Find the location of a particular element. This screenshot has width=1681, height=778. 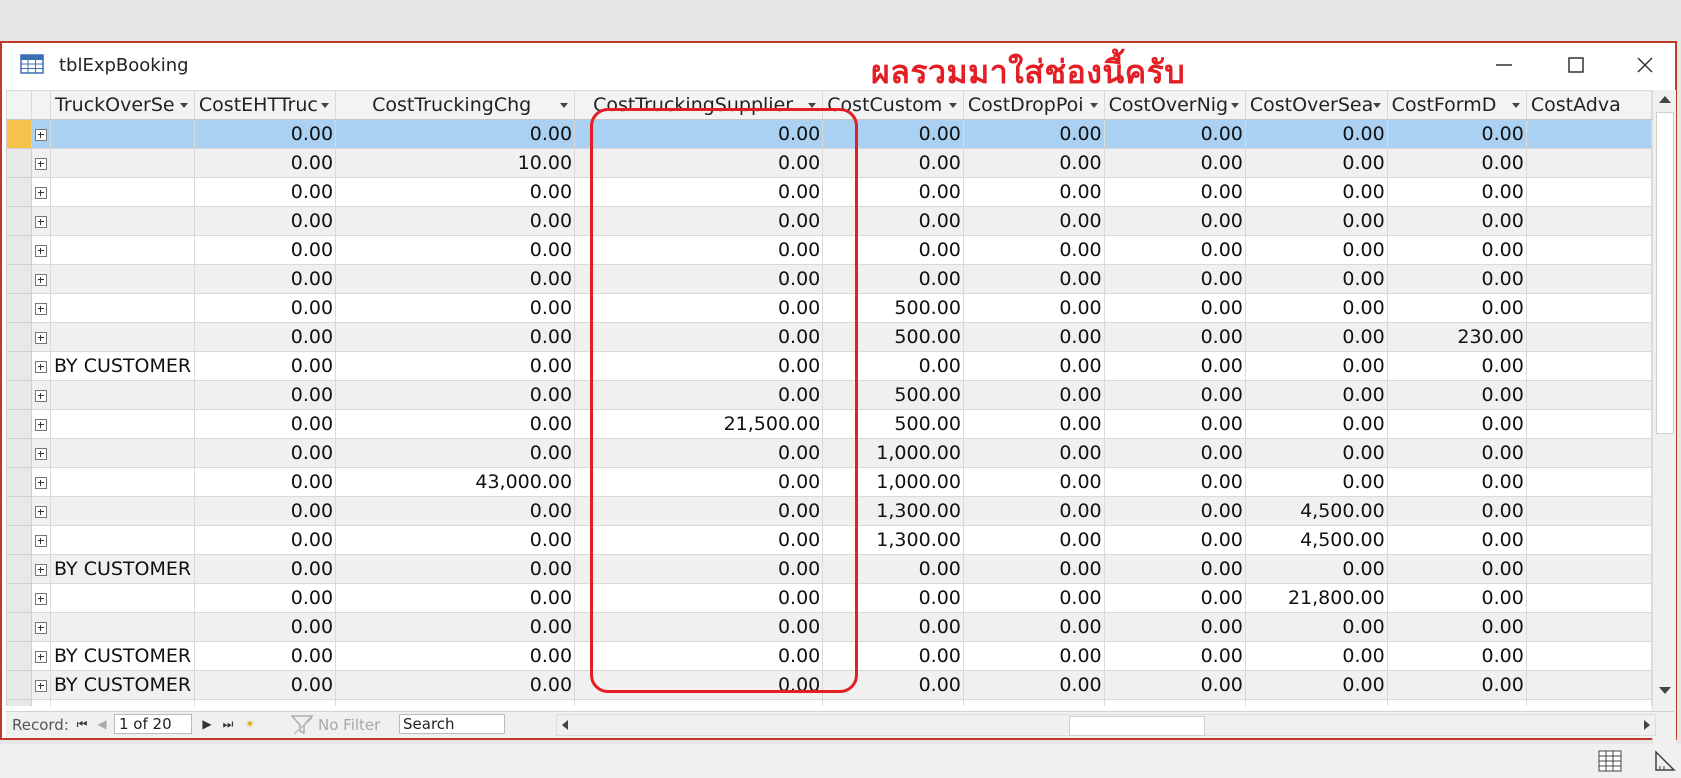

column-header-costcustom: CostCustom is located at coordinates (893, 105).